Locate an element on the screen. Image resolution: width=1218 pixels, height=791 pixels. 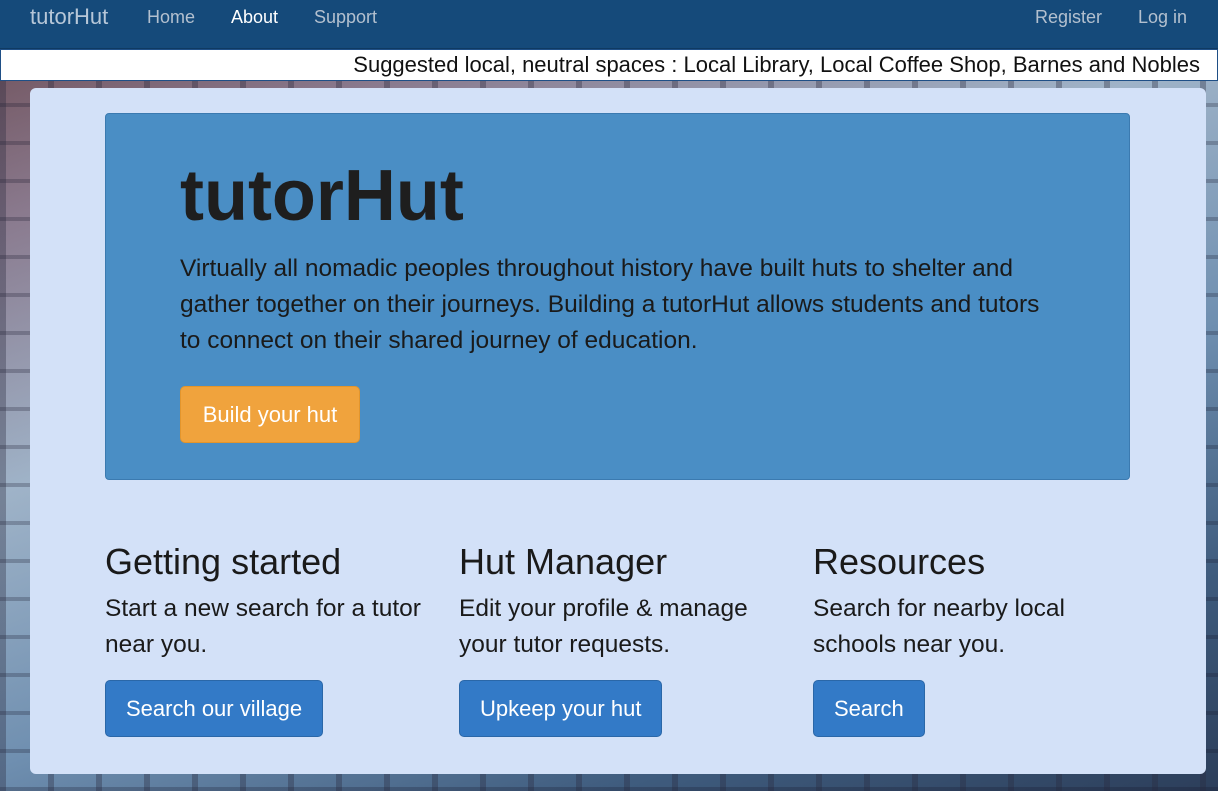
login-link: Log in is located at coordinates (1162, 17).